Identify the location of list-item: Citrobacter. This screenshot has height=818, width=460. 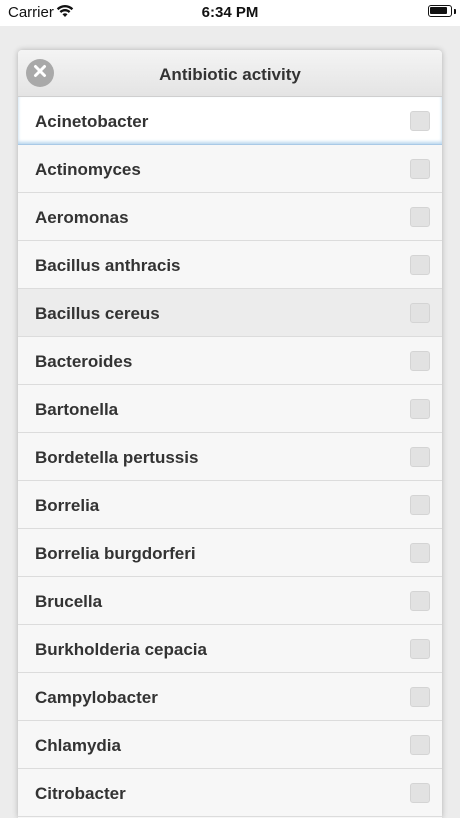
(230, 793).